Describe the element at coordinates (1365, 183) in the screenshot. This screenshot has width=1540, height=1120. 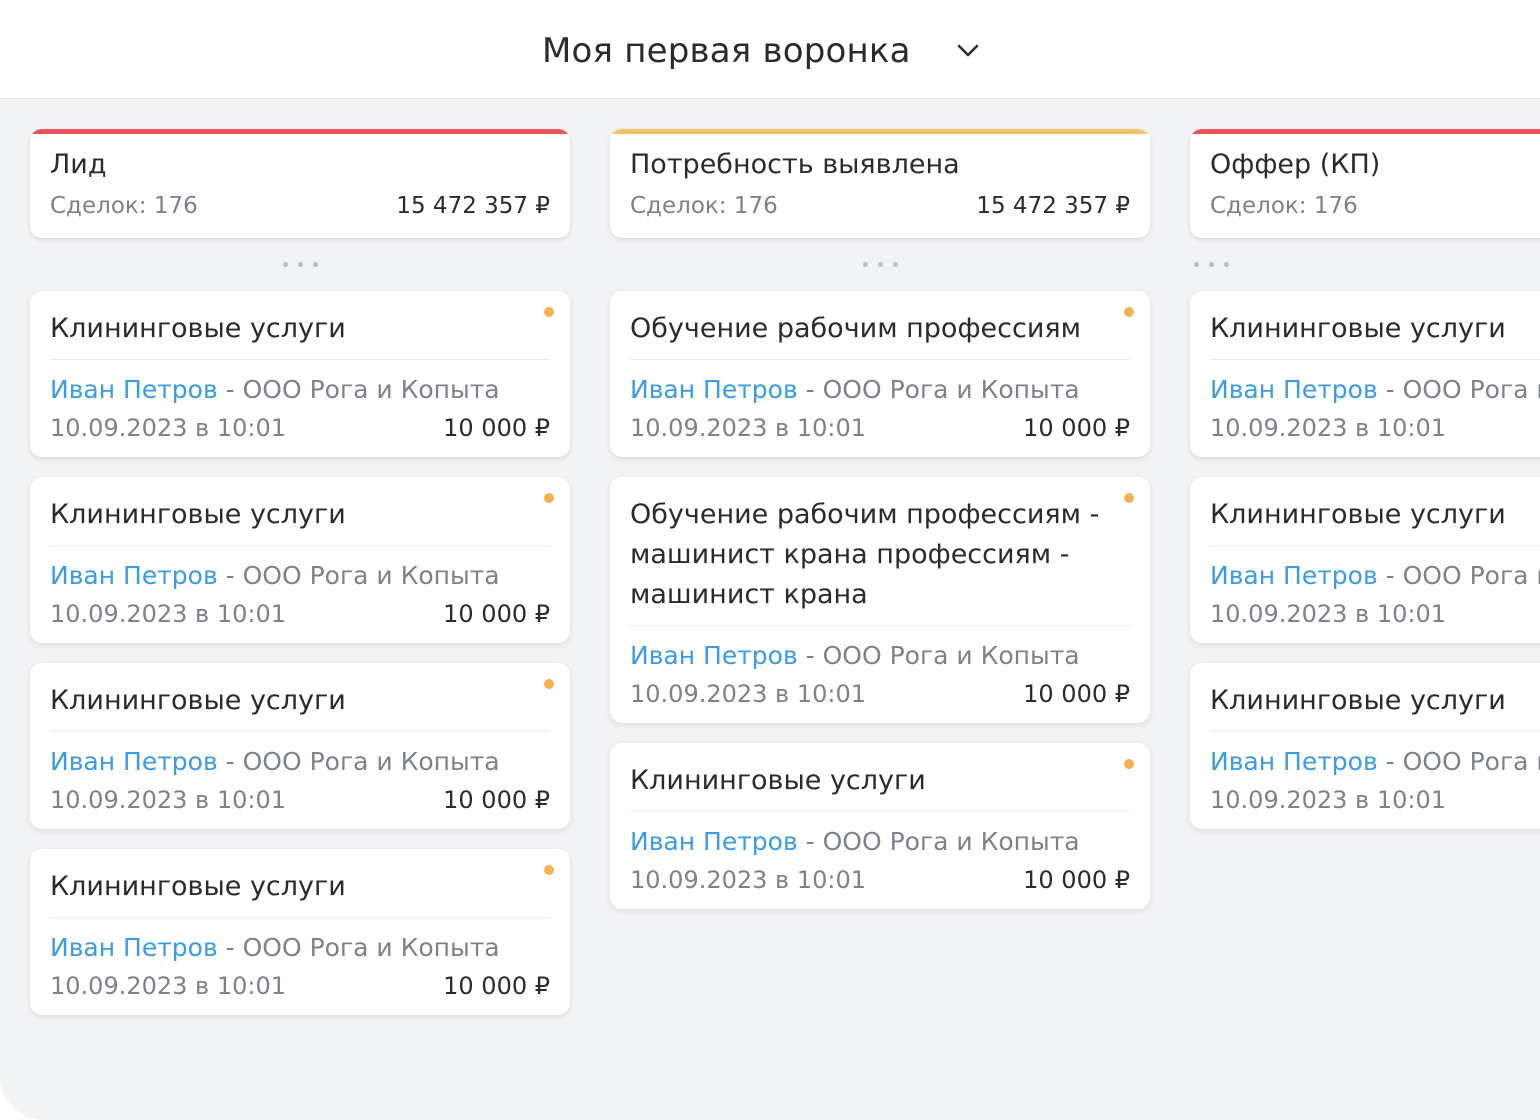
I see `stage-header: Оффер (КП) Сделок: 176` at that location.